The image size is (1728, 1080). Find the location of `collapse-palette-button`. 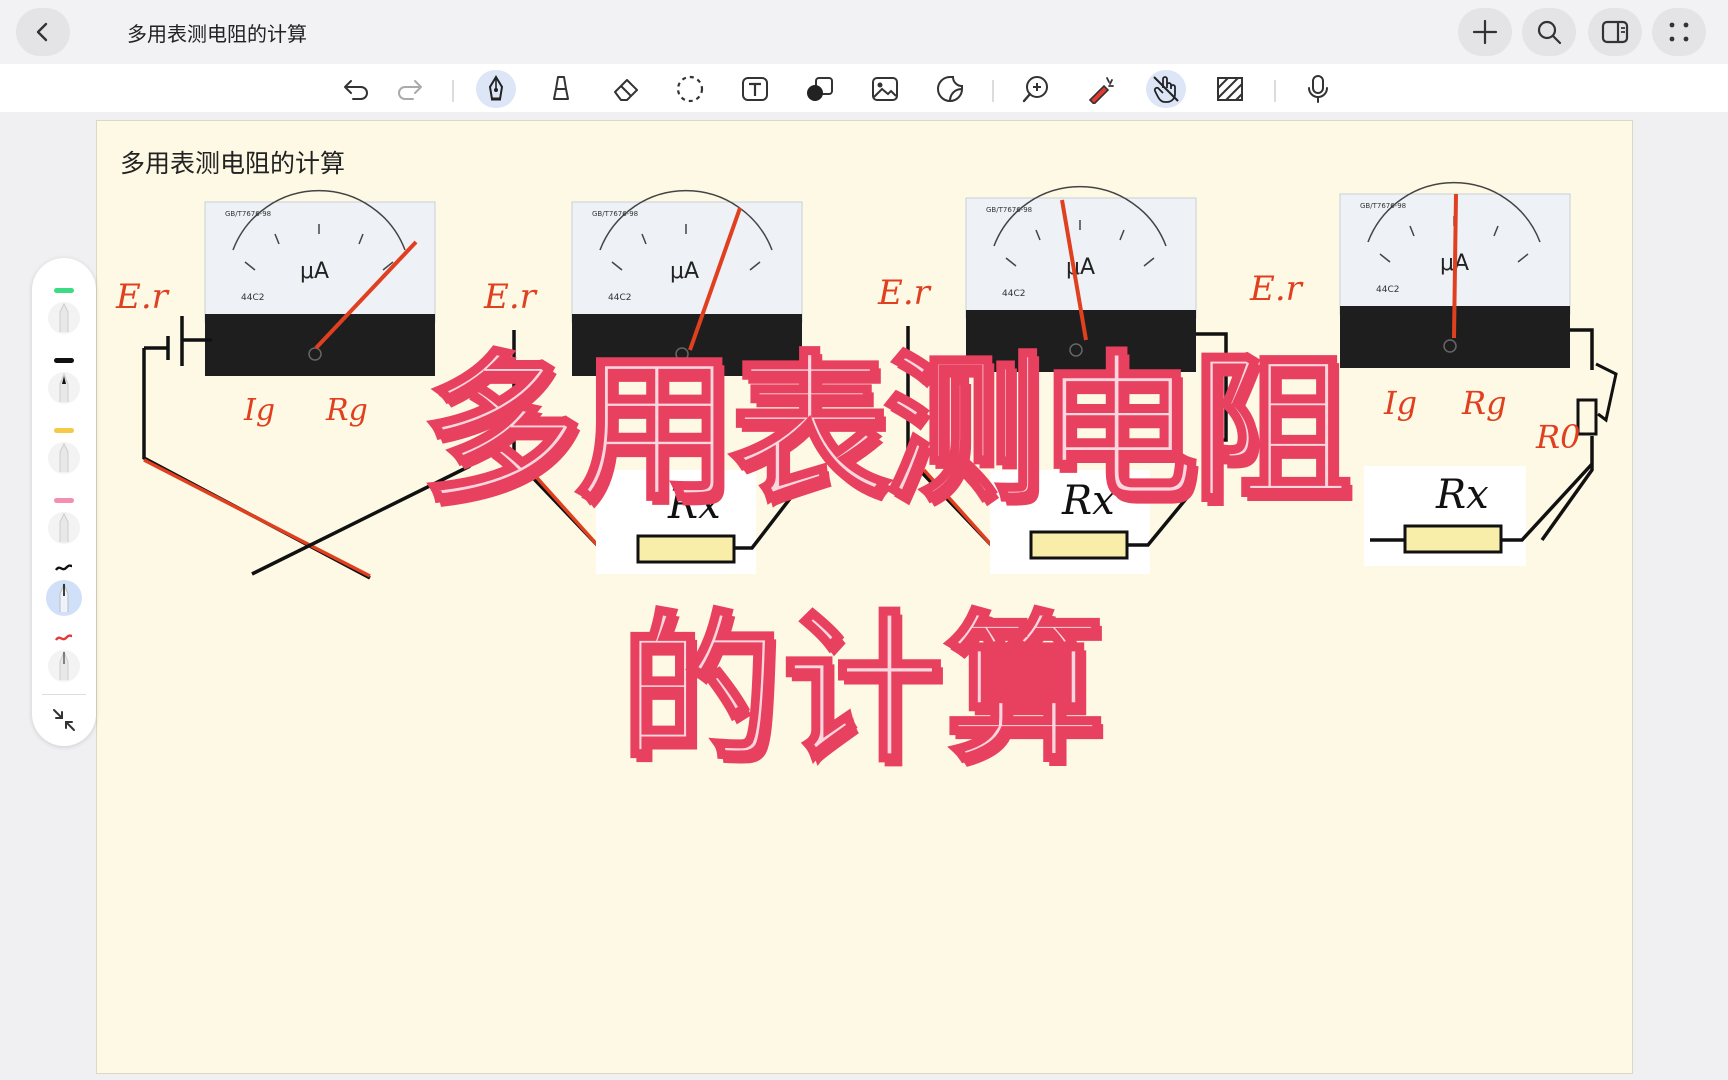

collapse-palette-button is located at coordinates (64, 720).